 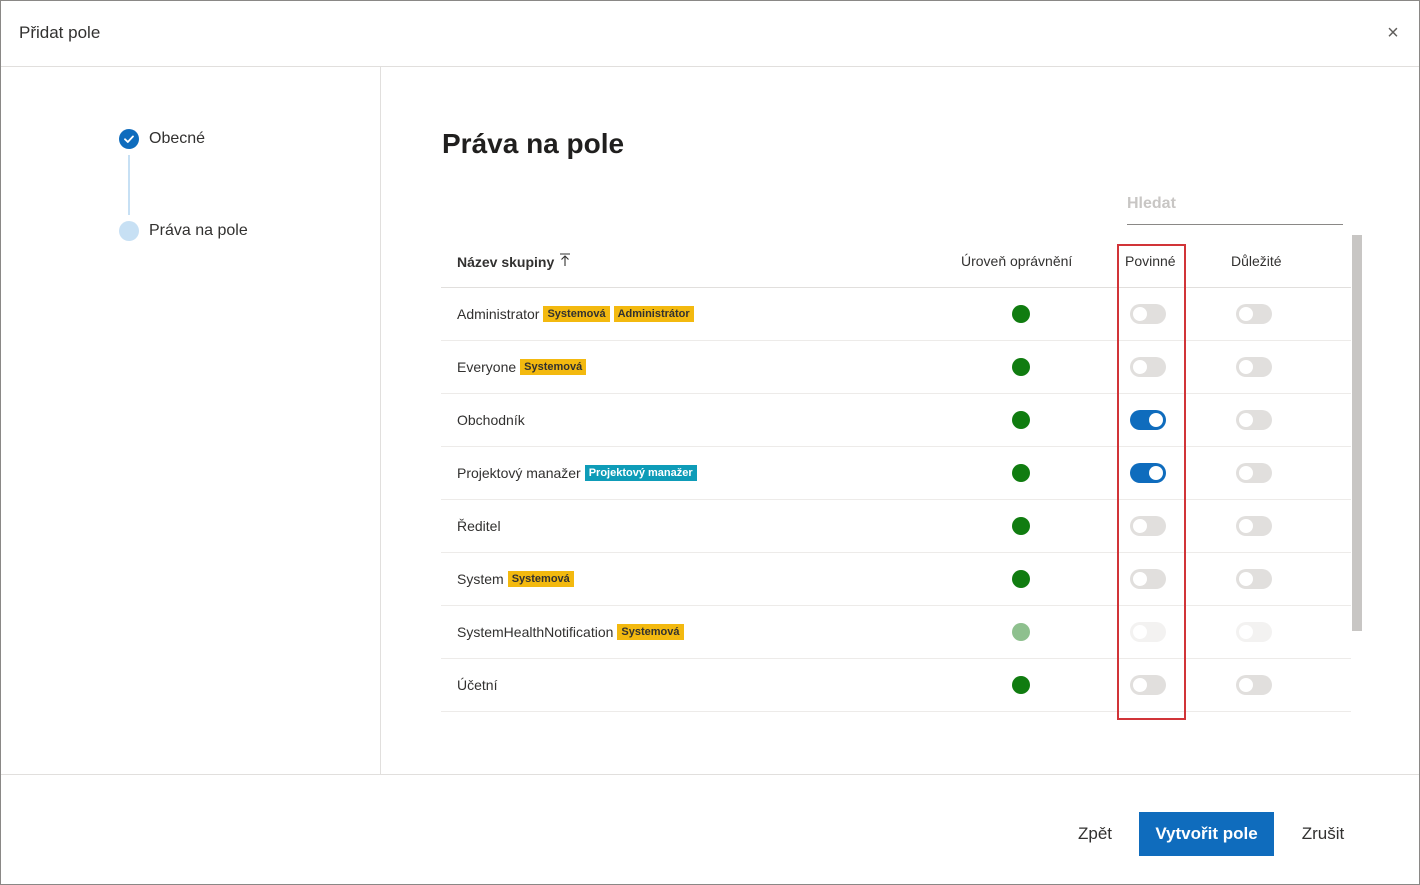 I want to click on column-header-group-name: Název skupiny, so click(x=514, y=261).